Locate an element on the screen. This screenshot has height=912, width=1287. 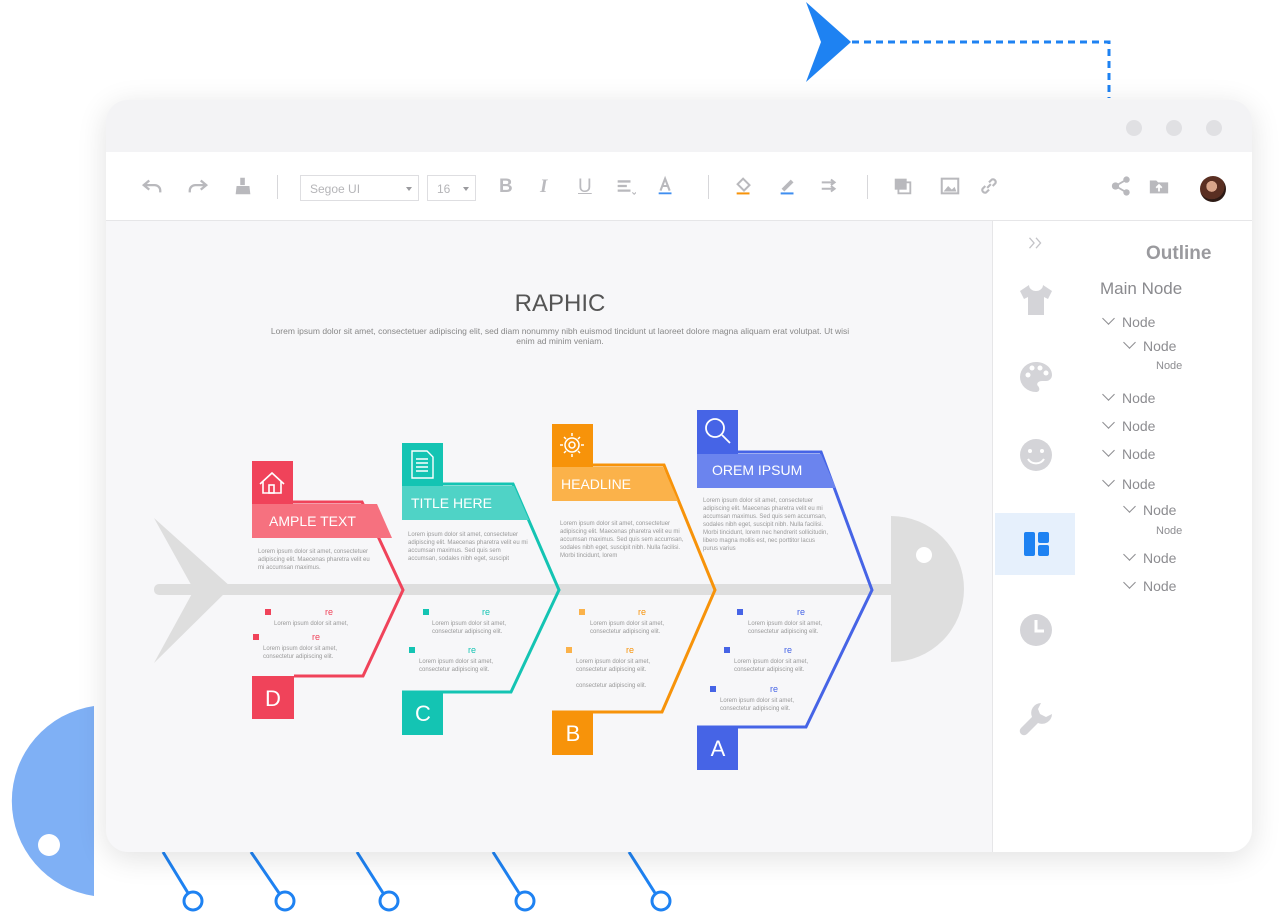
cursor-arrow-icon is located at coordinates (828, 42).